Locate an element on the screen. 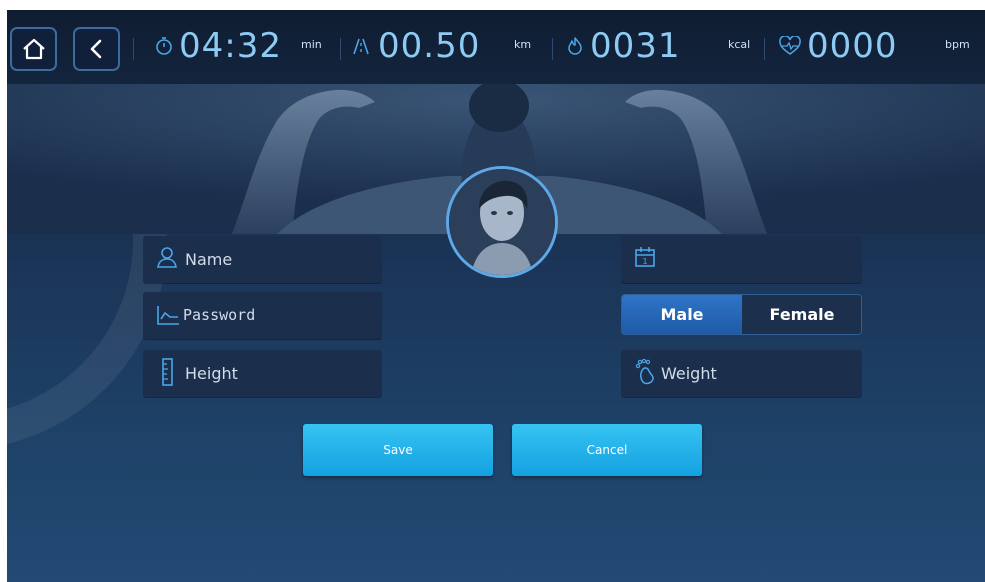  stopwatch-icon is located at coordinates (164, 46).